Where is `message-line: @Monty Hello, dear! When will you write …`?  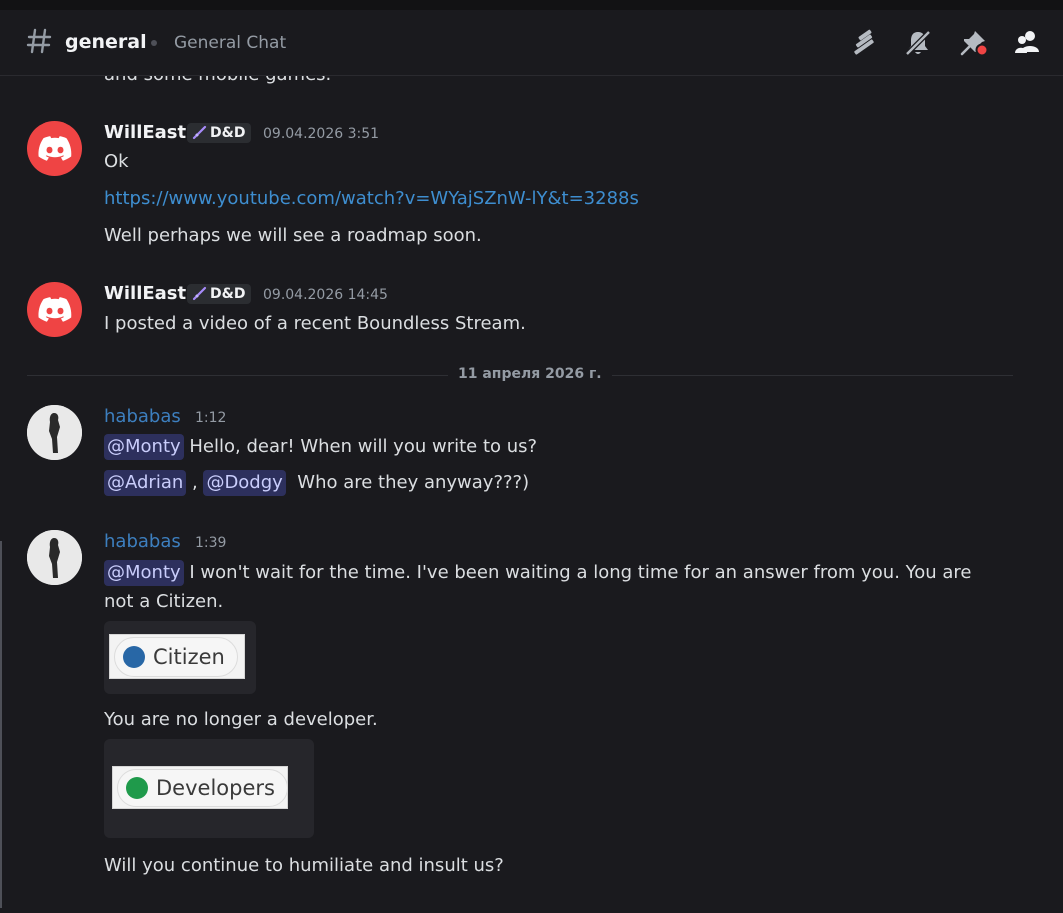 message-line: @Monty Hello, dear! When will you write … is located at coordinates (320, 447).